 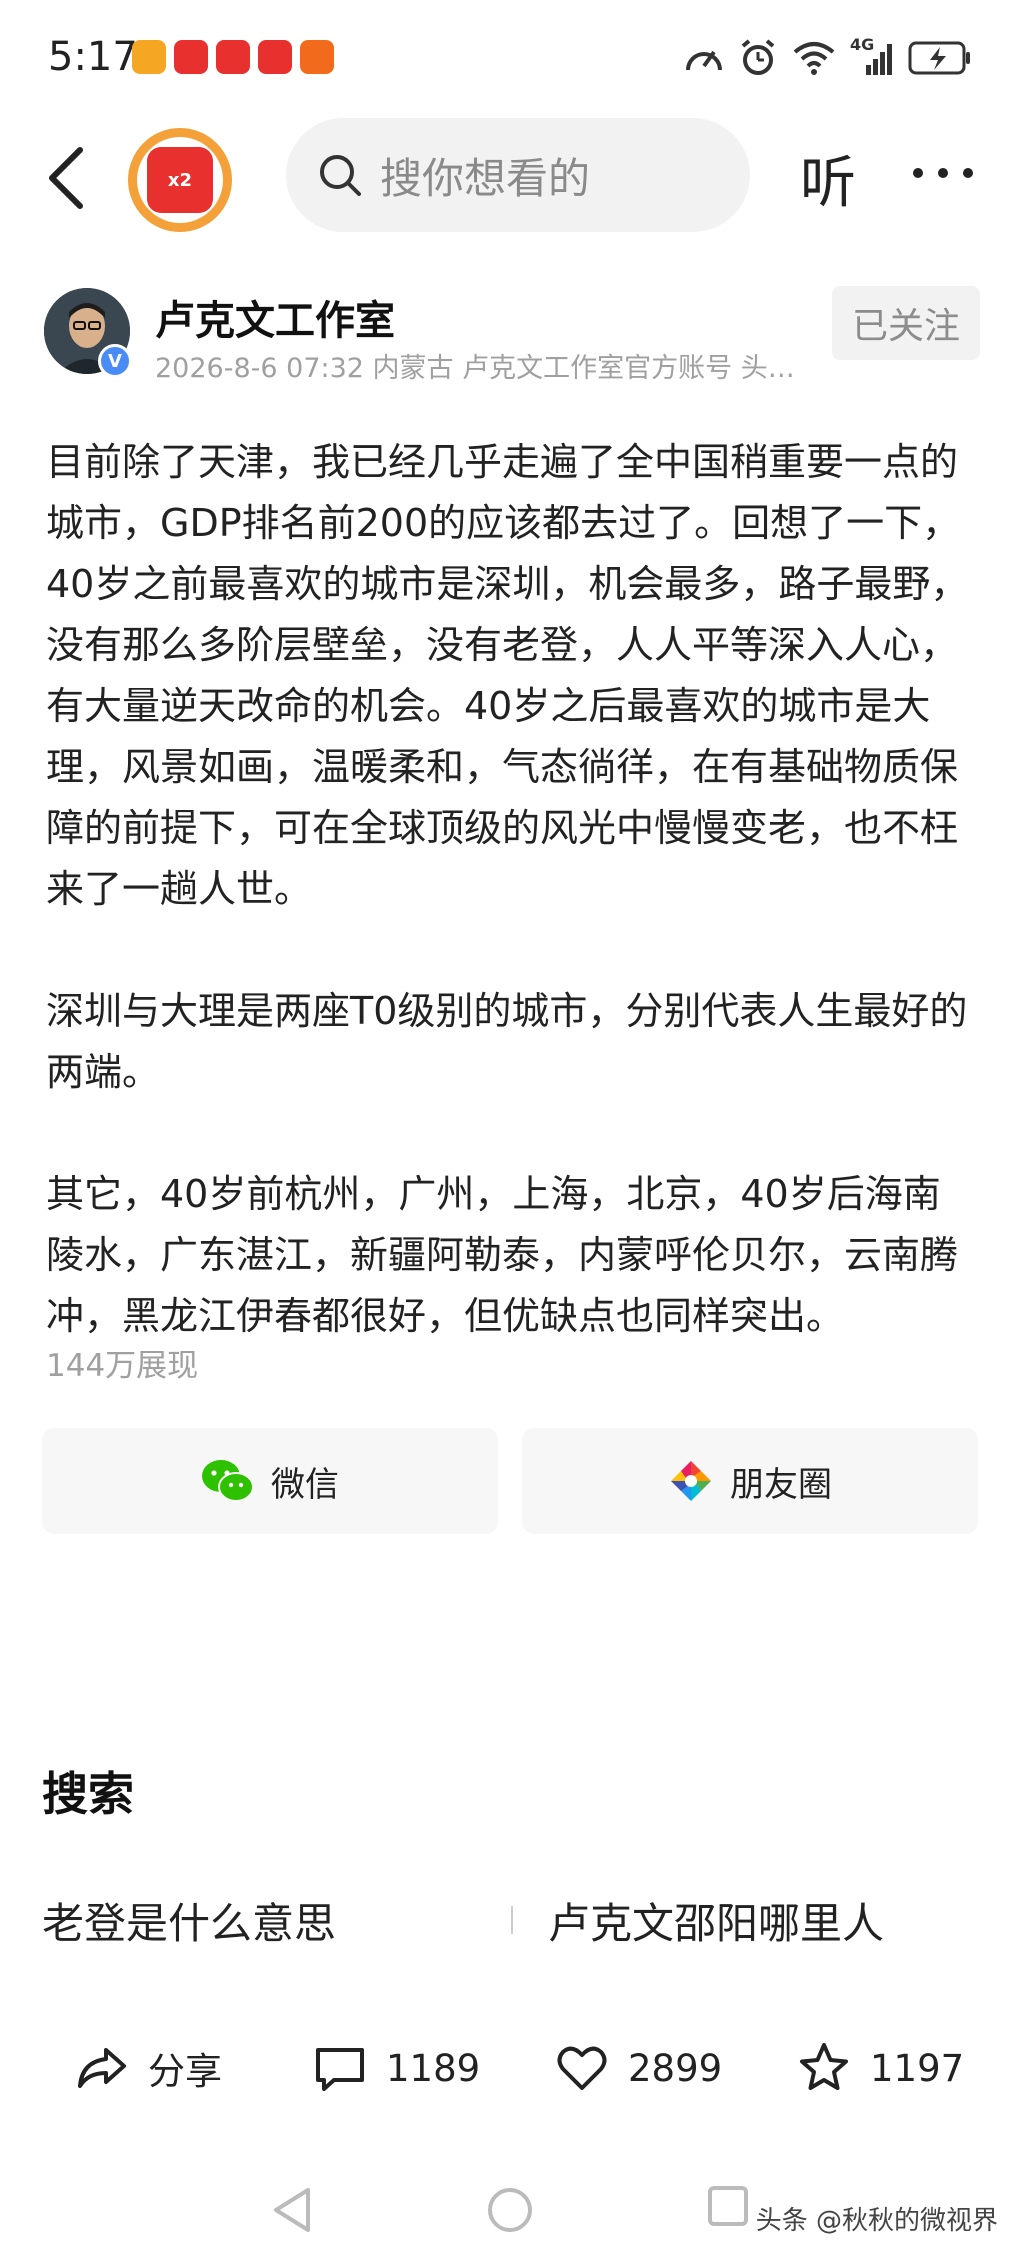 What do you see at coordinates (675, 2068) in the screenshot?
I see `like-count: 2899` at bounding box center [675, 2068].